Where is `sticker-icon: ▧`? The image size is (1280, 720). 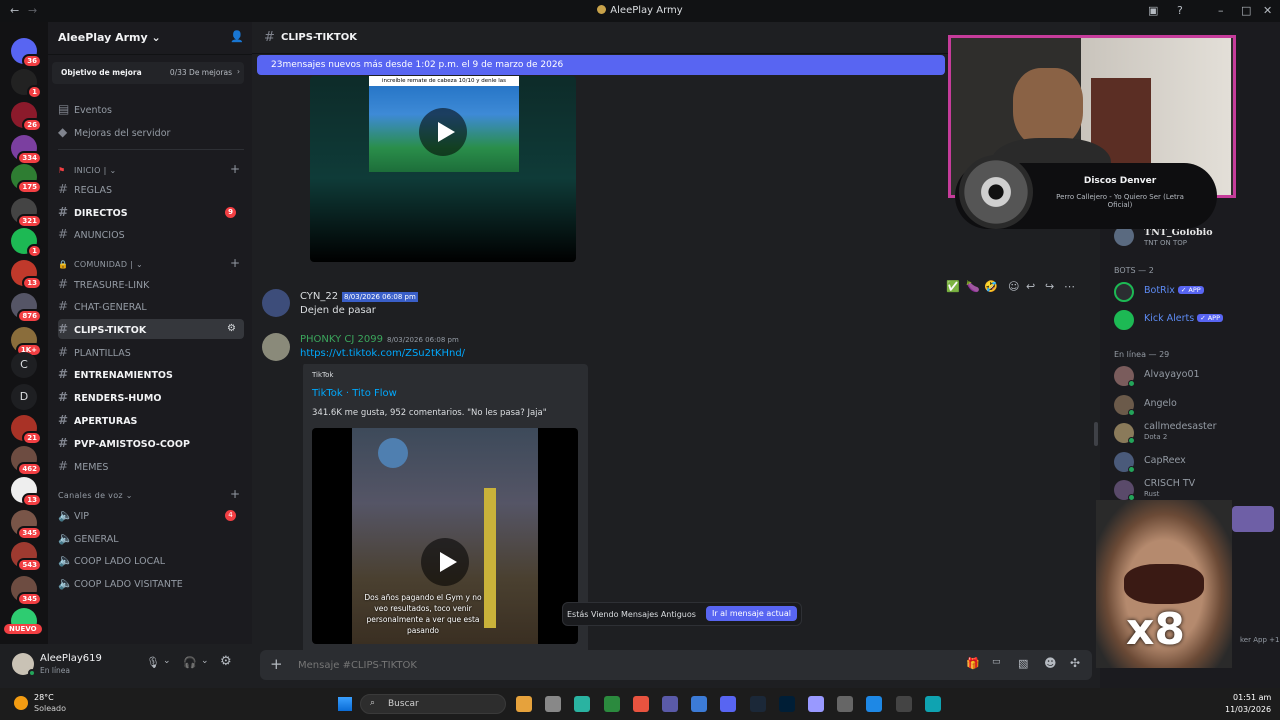 sticker-icon: ▧ is located at coordinates (1023, 663).